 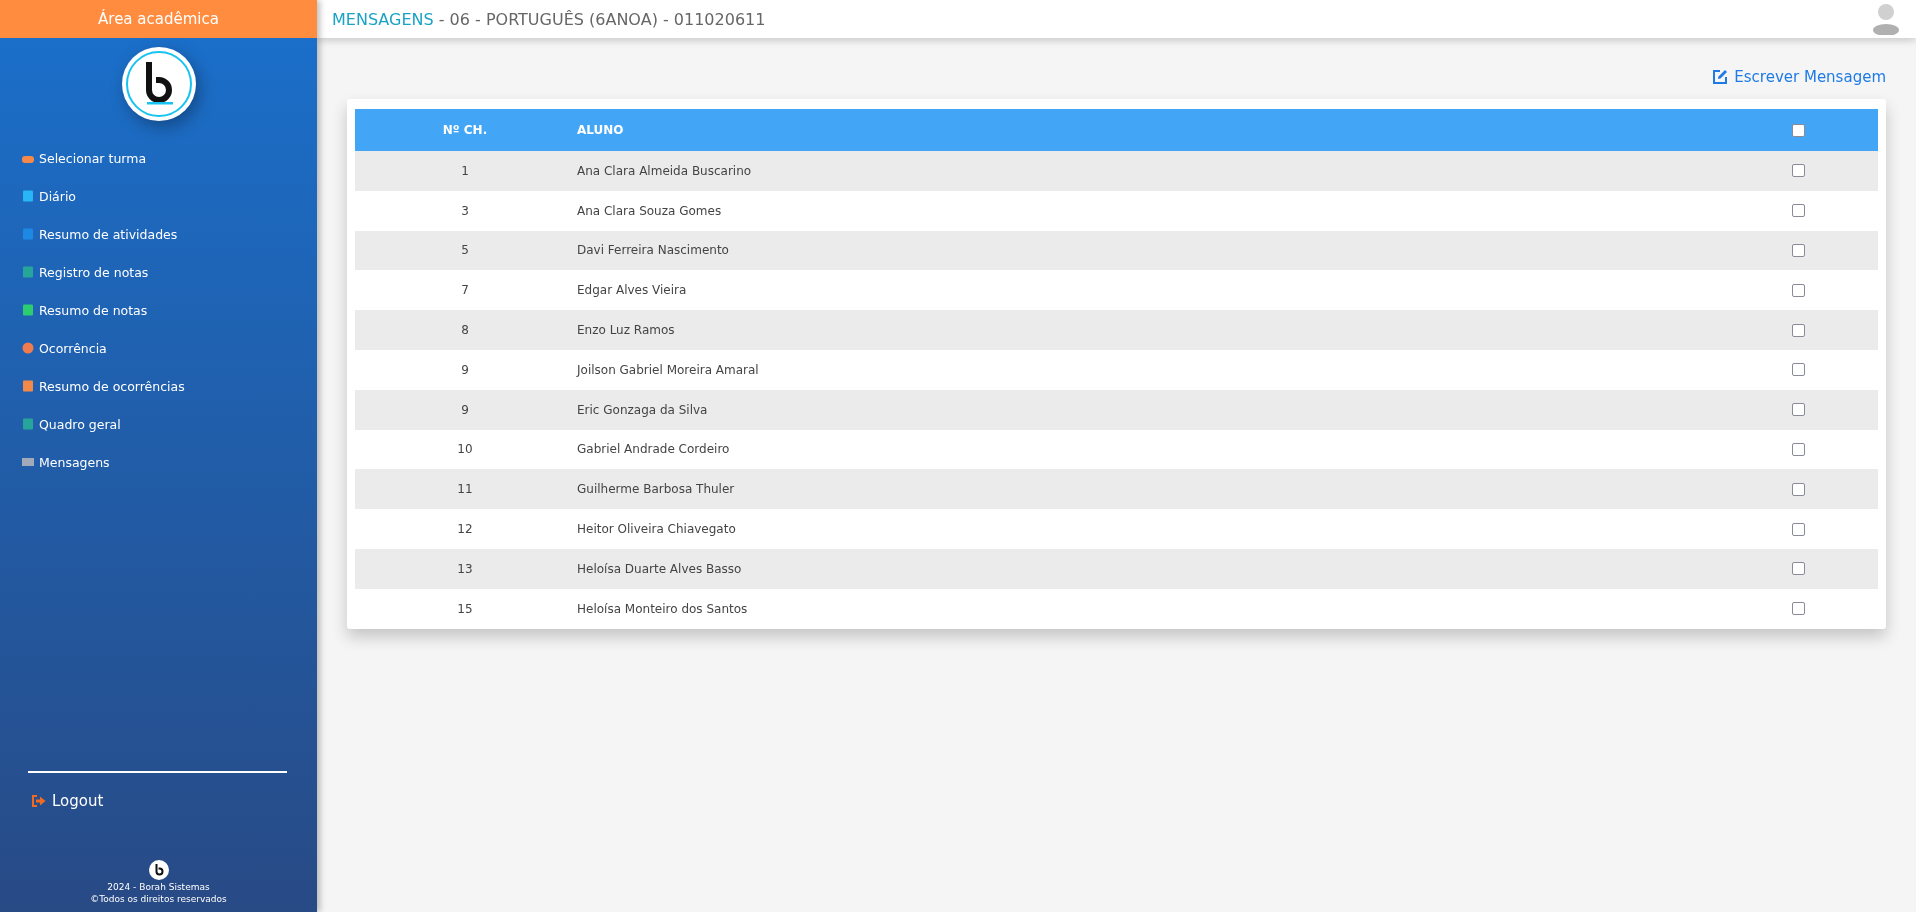 I want to click on table-cell-text: Ana Clara Almeida Buscarino, so click(x=664, y=170).